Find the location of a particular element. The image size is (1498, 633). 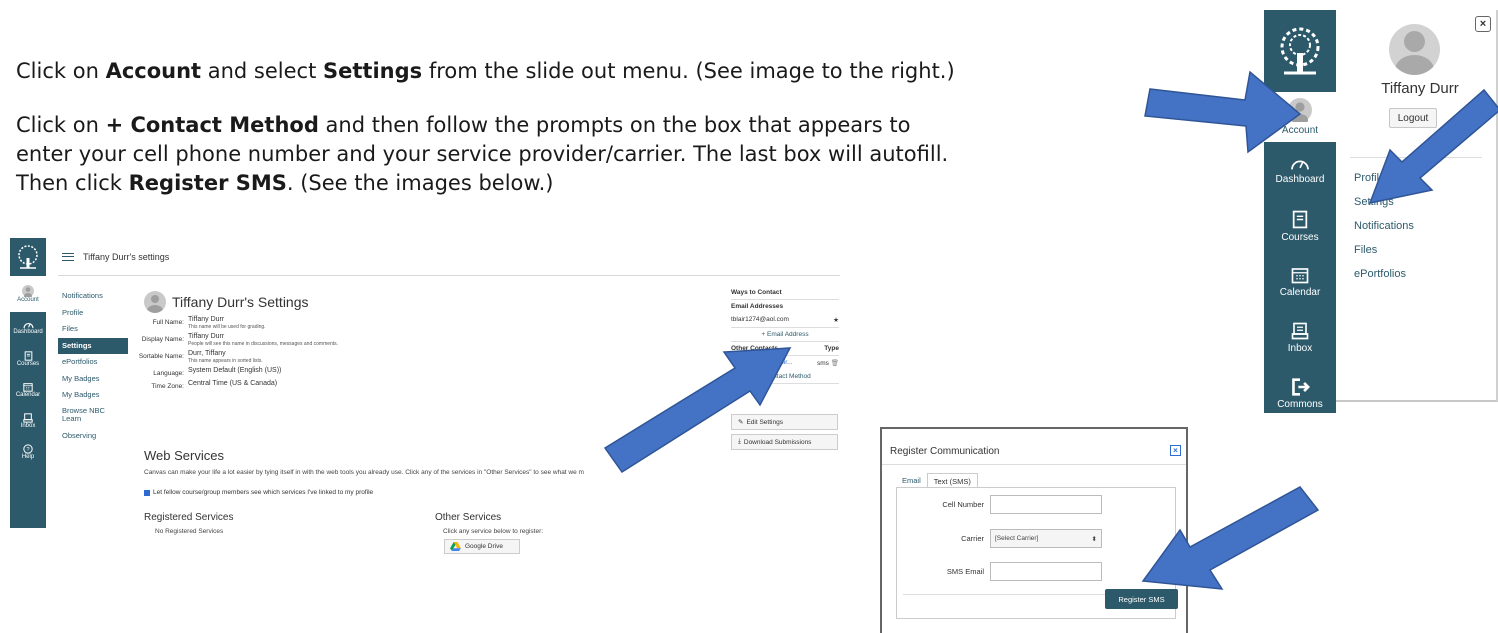

instruction-bold-settings: Settings is located at coordinates (373, 71).